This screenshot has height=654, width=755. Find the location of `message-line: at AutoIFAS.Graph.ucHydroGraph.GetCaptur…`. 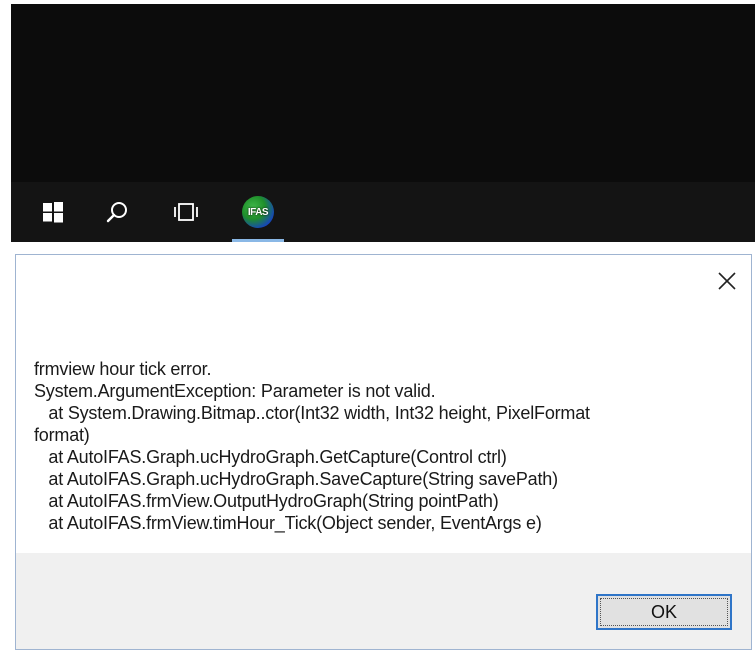

message-line: at AutoIFAS.Graph.ucHydroGraph.GetCaptur… is located at coordinates (270, 457).